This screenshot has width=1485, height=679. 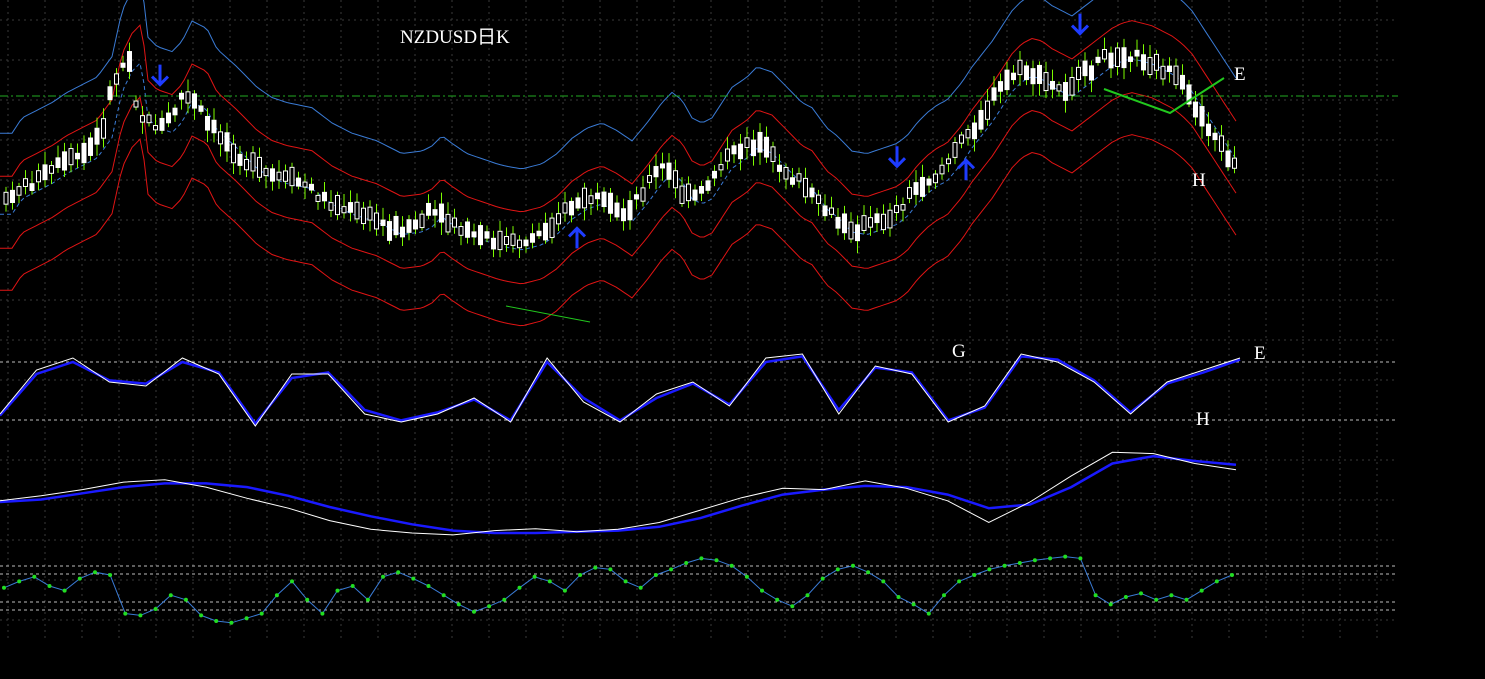 What do you see at coordinates (1203, 419) in the screenshot?
I see `annotation-h-stoch: H` at bounding box center [1203, 419].